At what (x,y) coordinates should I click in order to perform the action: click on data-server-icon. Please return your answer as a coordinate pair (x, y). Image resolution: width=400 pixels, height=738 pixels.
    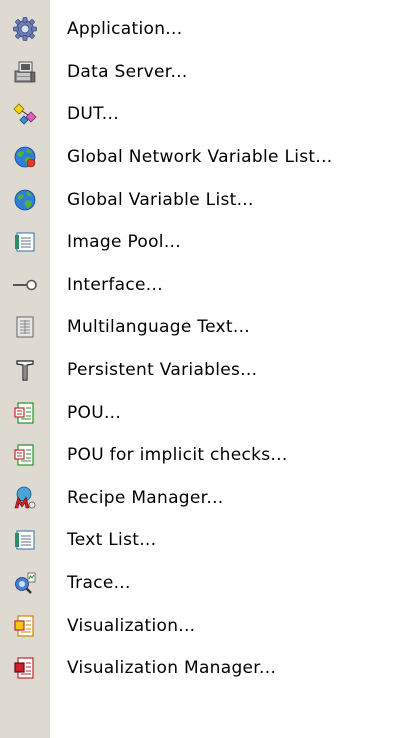
    Looking at the image, I should click on (25, 72).